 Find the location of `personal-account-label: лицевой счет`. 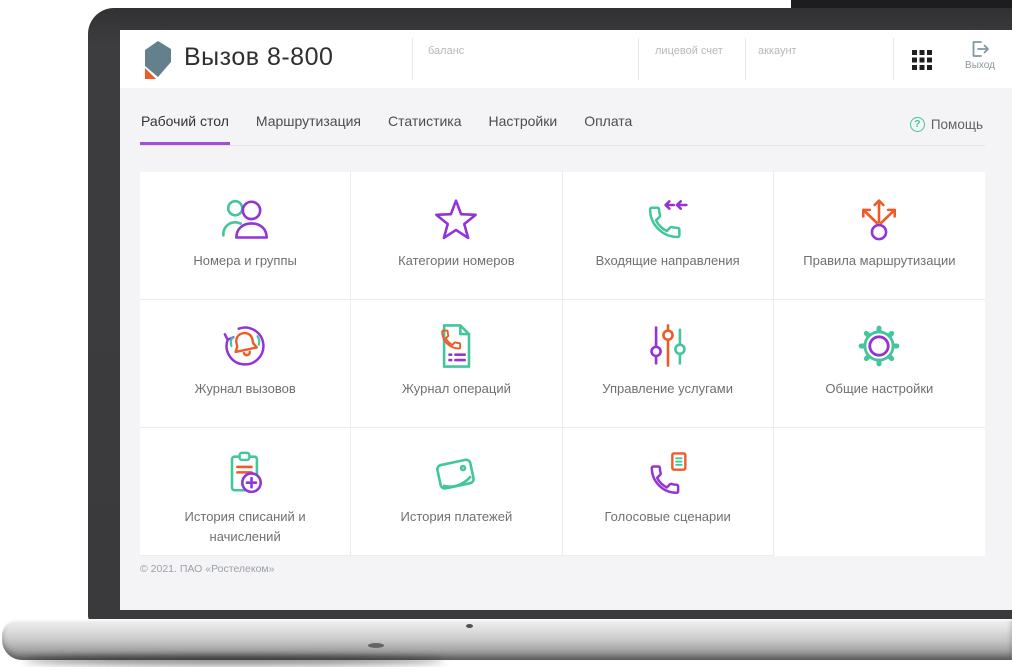

personal-account-label: лицевой счет is located at coordinates (689, 51).